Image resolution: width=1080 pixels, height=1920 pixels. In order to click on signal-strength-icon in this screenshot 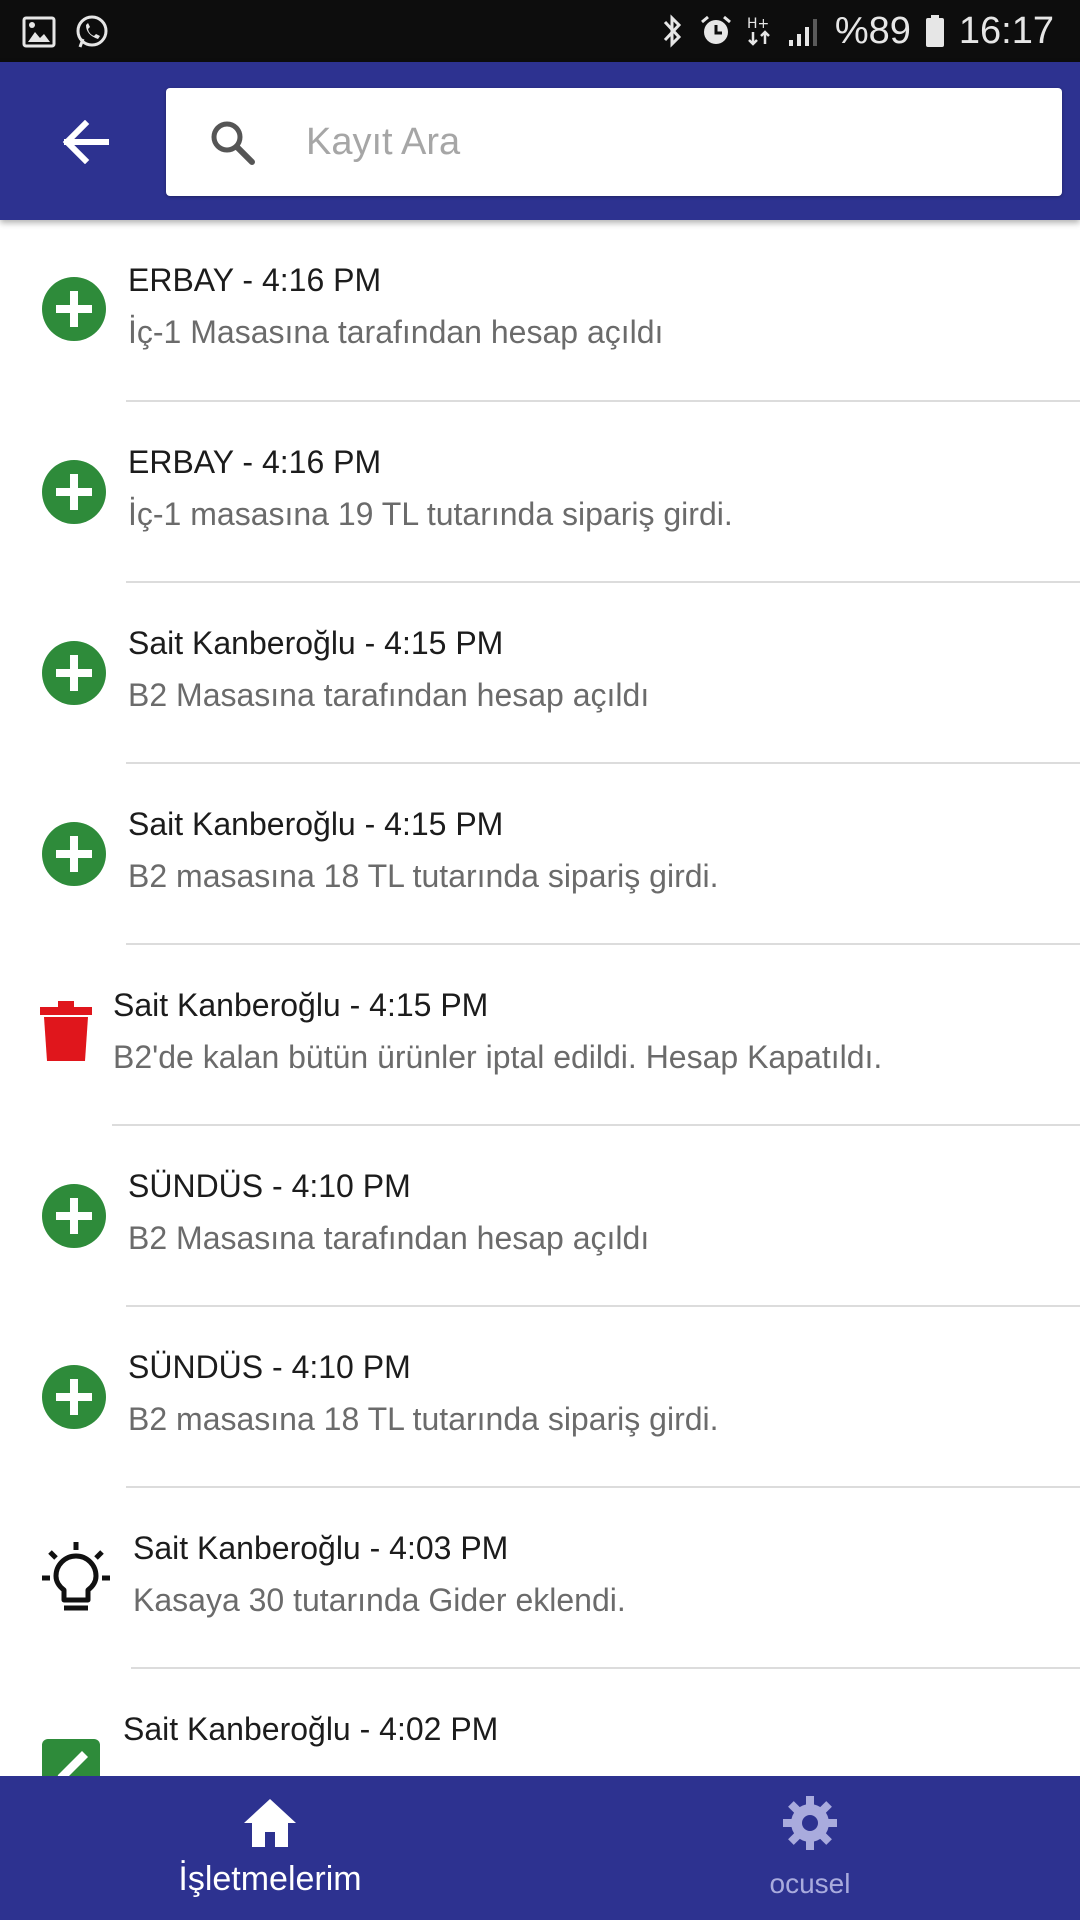, I will do `click(804, 31)`.